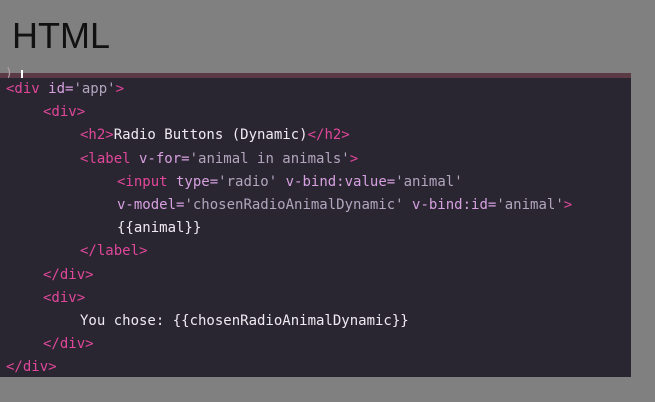 This screenshot has width=655, height=402. What do you see at coordinates (61, 35) in the screenshot?
I see `pane-title: HTML` at bounding box center [61, 35].